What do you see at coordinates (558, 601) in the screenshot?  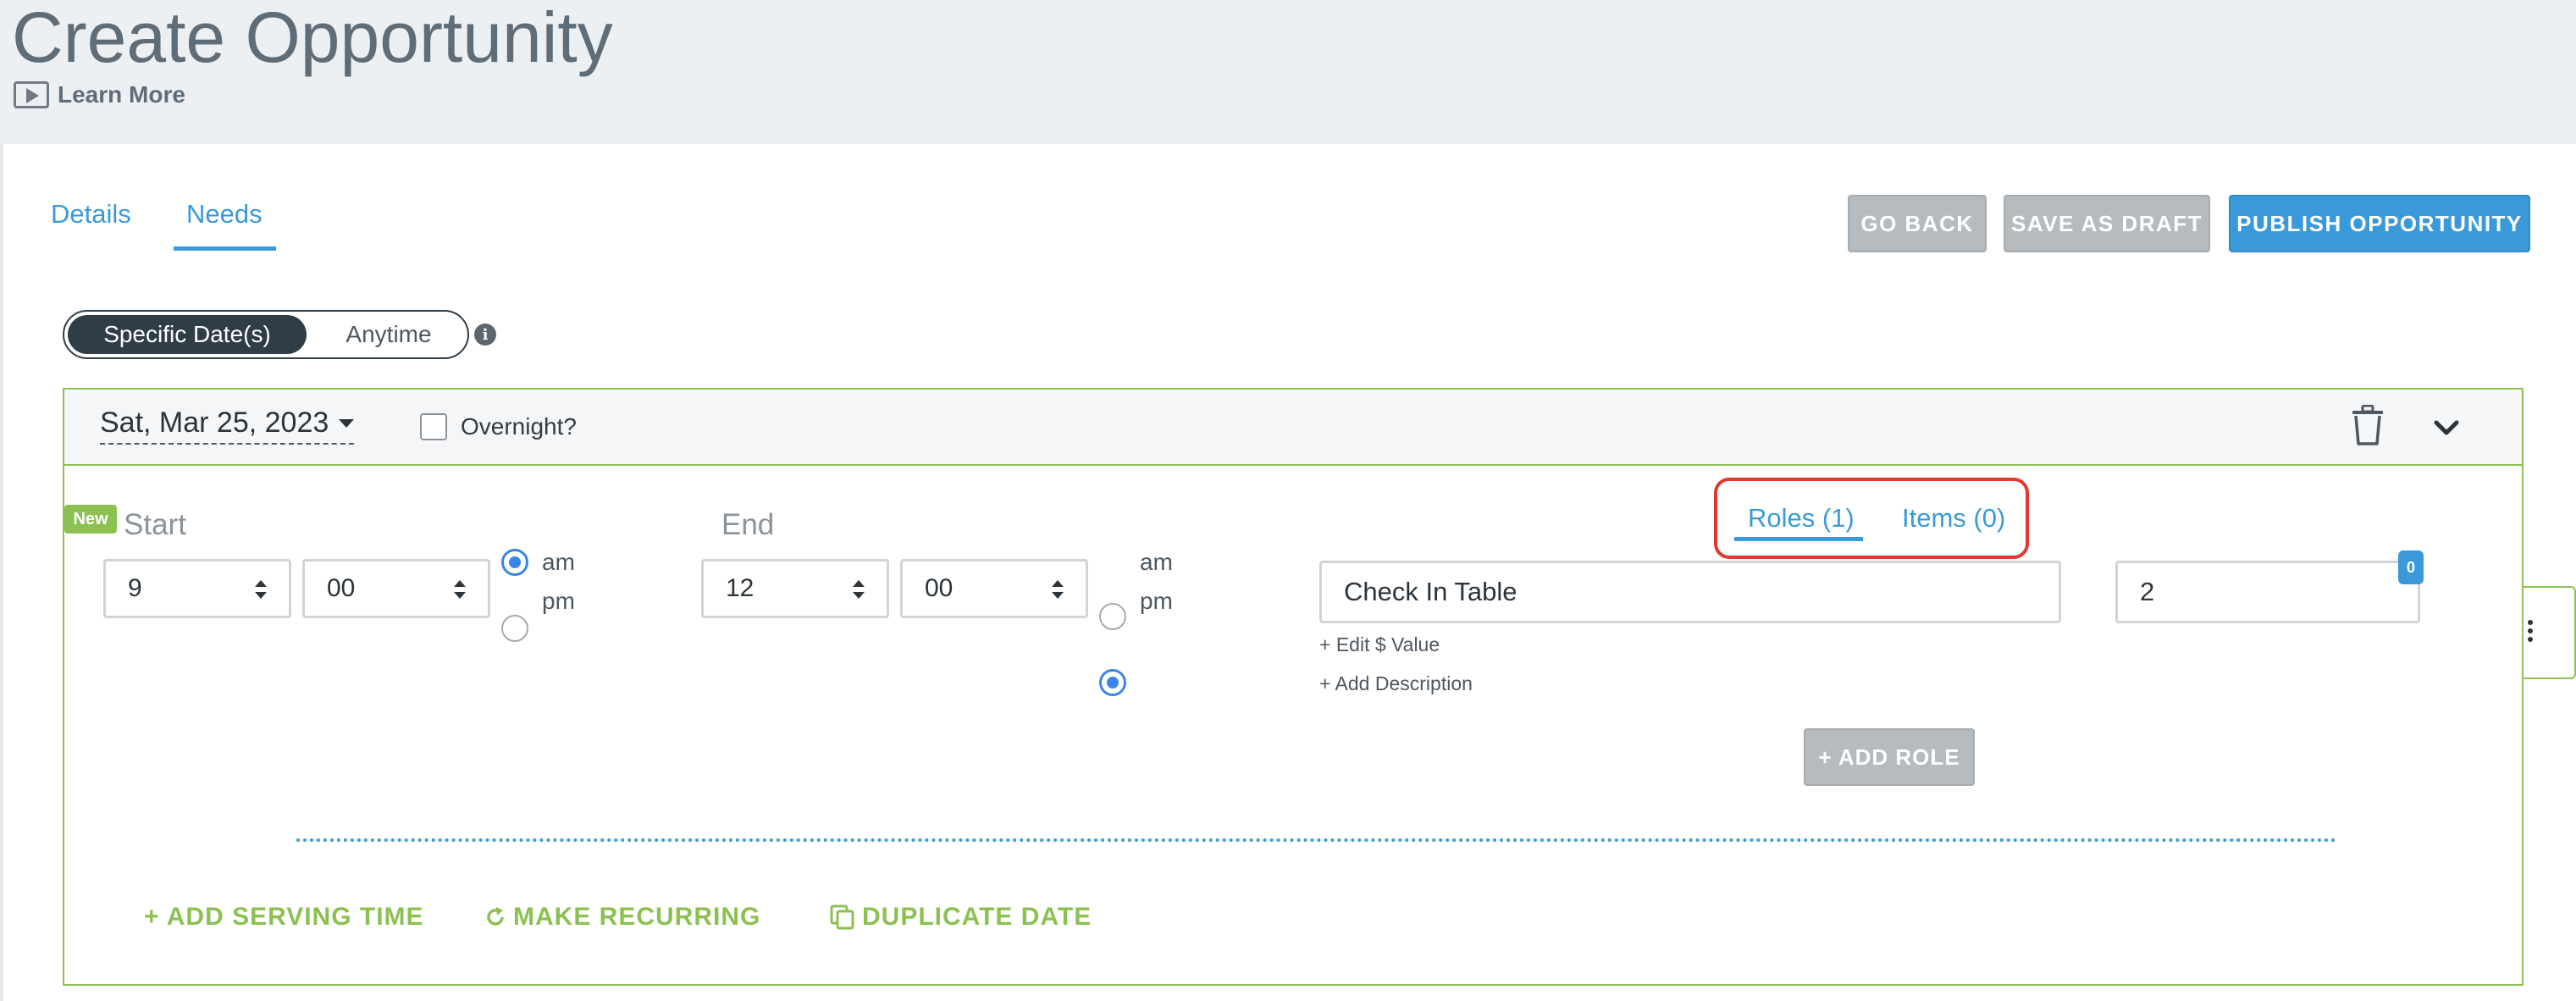 I see `start-pm-label: pm` at bounding box center [558, 601].